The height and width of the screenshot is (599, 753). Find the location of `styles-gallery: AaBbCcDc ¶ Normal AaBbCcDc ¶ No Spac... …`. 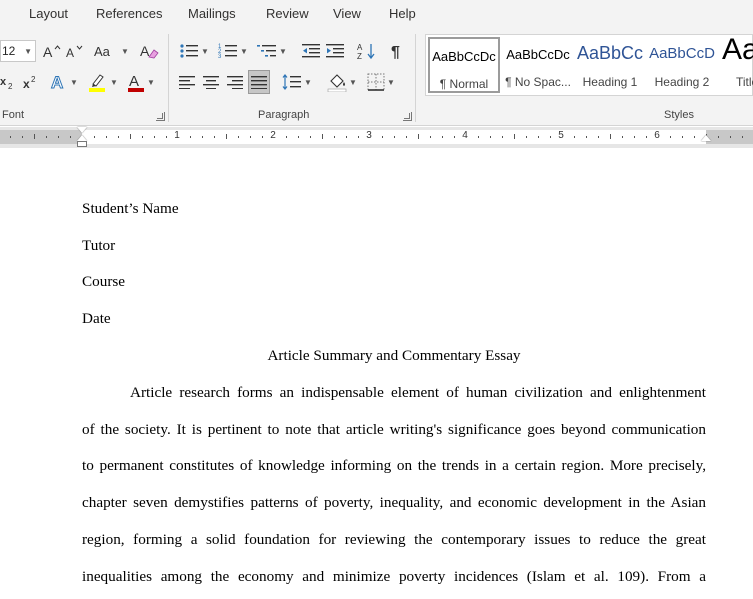

styles-gallery: AaBbCcDc ¶ Normal AaBbCcDc ¶ No Spac... … is located at coordinates (589, 65).